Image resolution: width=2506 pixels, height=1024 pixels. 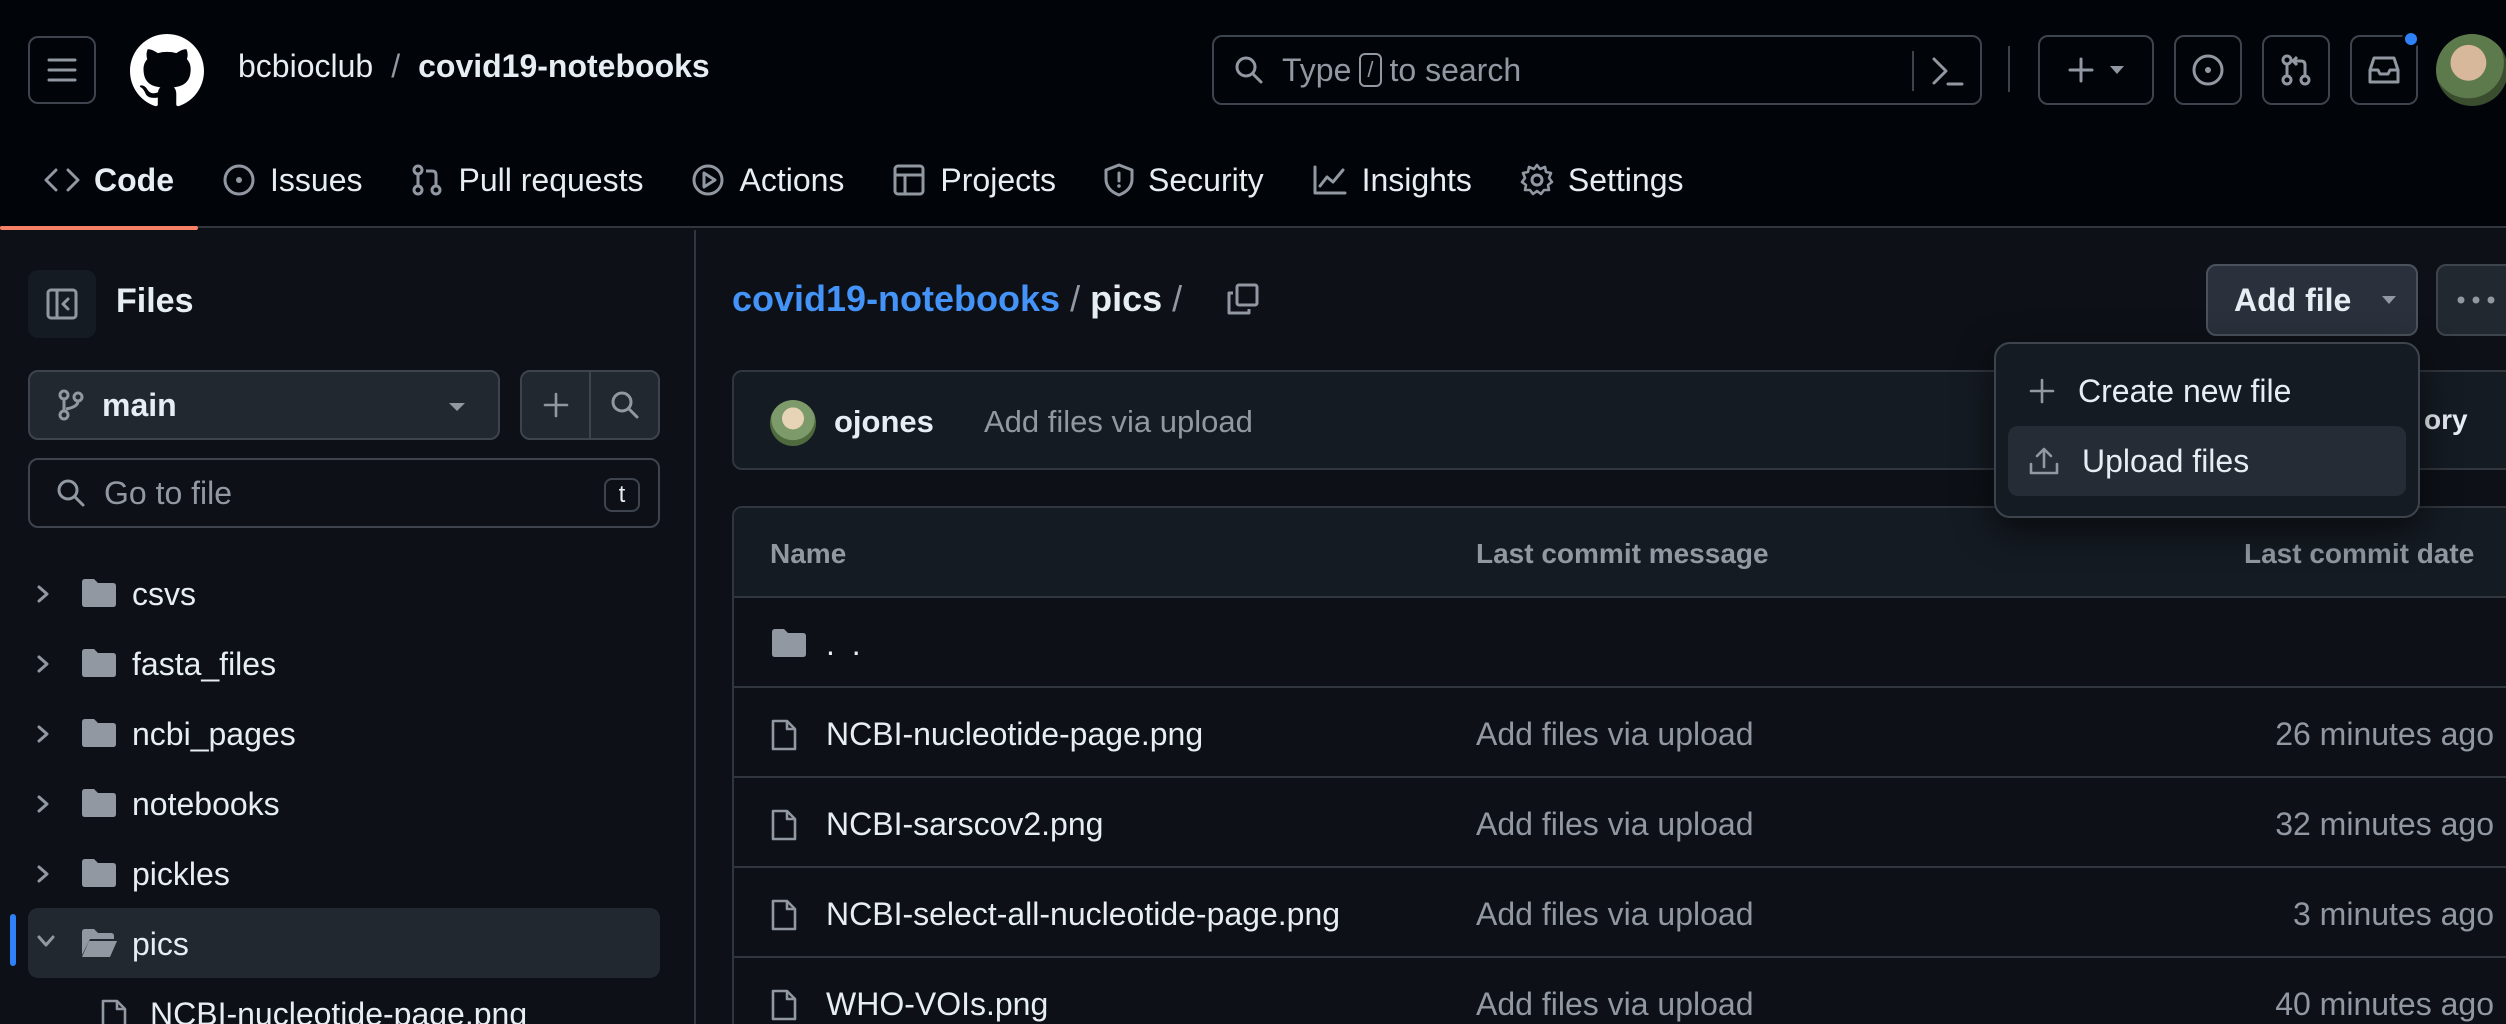 I want to click on tab-settings: Settings, so click(x=1602, y=180).